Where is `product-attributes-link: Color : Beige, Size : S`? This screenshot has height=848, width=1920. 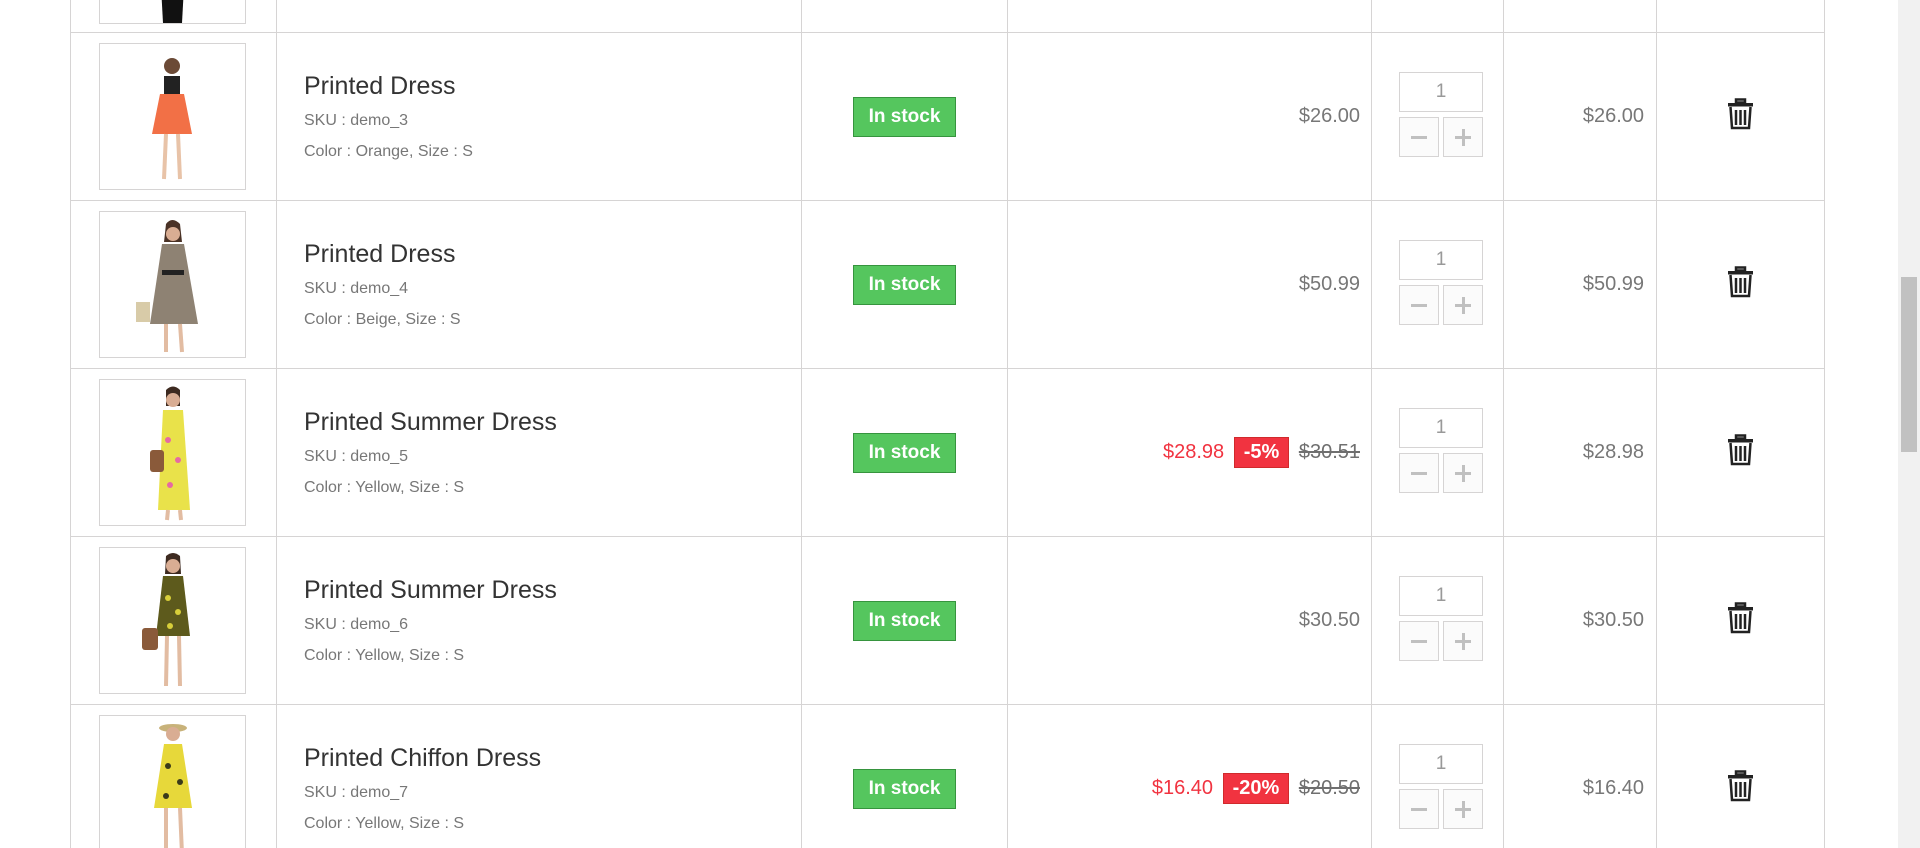 product-attributes-link: Color : Beige, Size : S is located at coordinates (552, 319).